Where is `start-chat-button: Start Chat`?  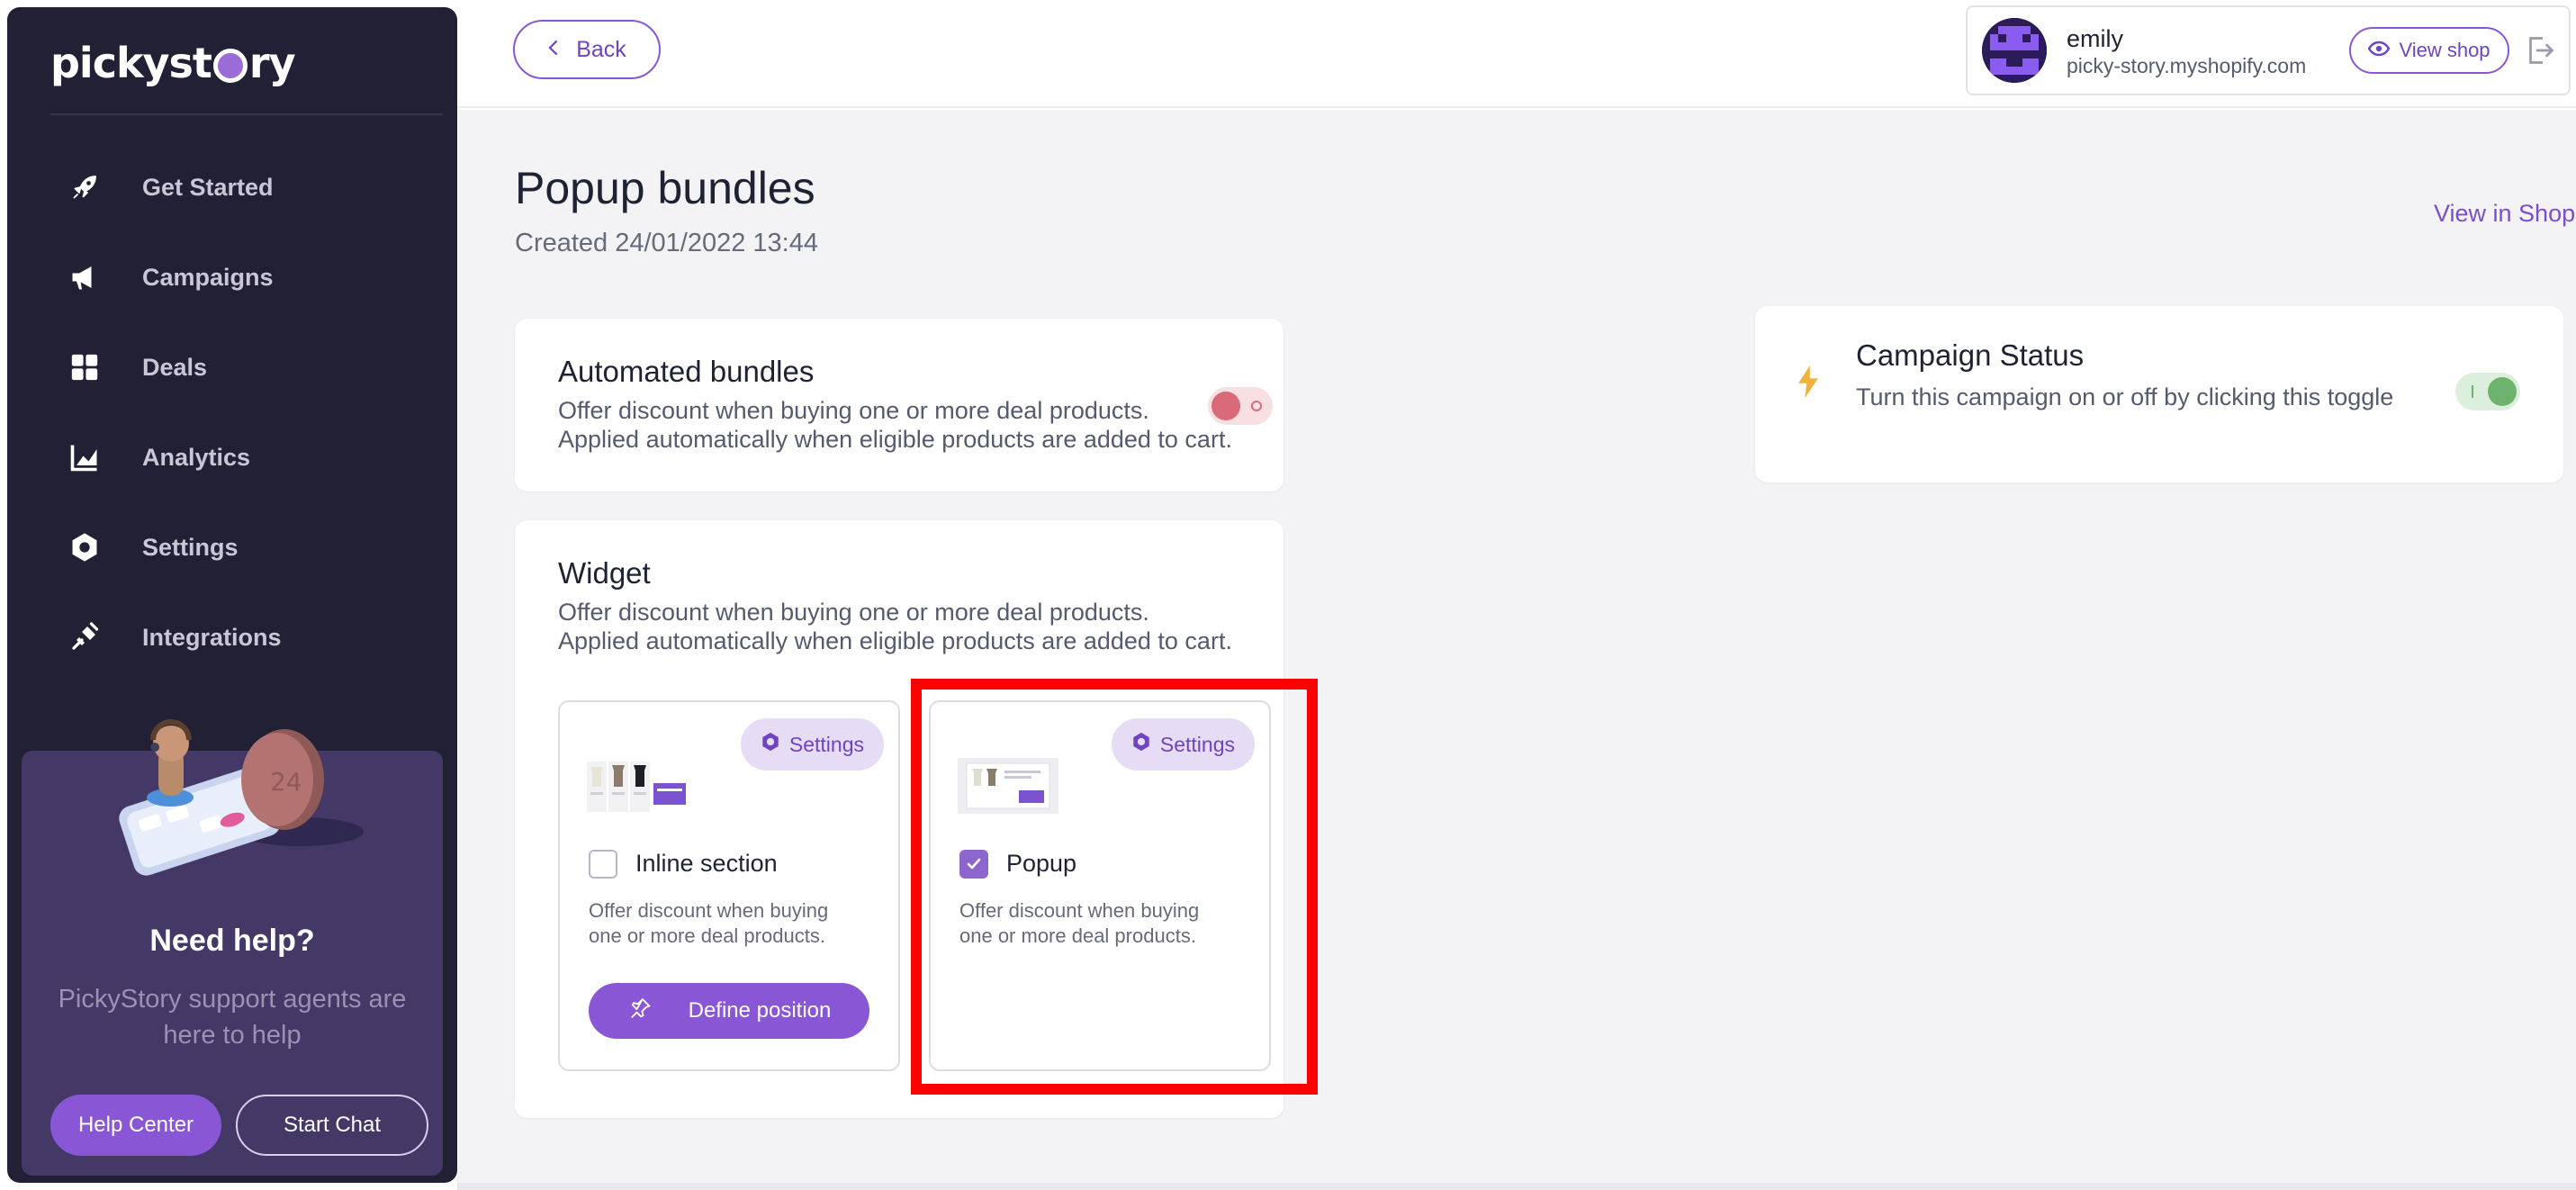 start-chat-button: Start Chat is located at coordinates (332, 1125).